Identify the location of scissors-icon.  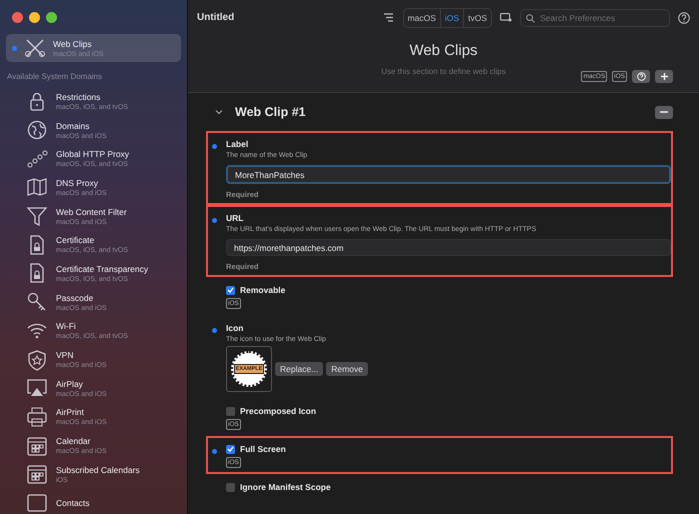
(35, 48).